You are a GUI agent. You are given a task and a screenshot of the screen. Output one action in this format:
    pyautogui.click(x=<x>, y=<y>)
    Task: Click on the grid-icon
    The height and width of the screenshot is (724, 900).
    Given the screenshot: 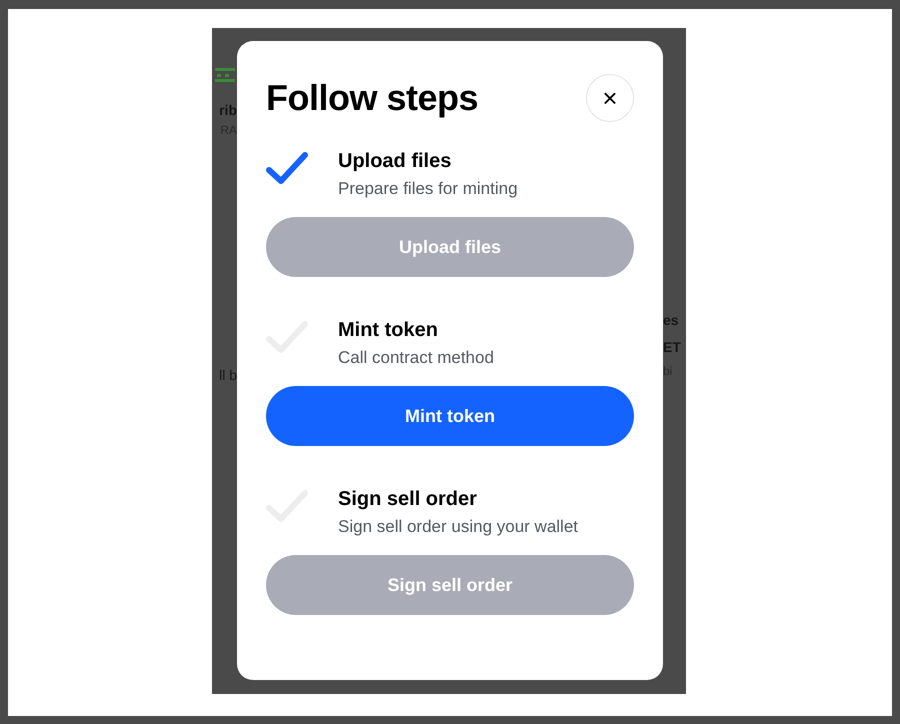 What is the action you would take?
    pyautogui.click(x=225, y=75)
    